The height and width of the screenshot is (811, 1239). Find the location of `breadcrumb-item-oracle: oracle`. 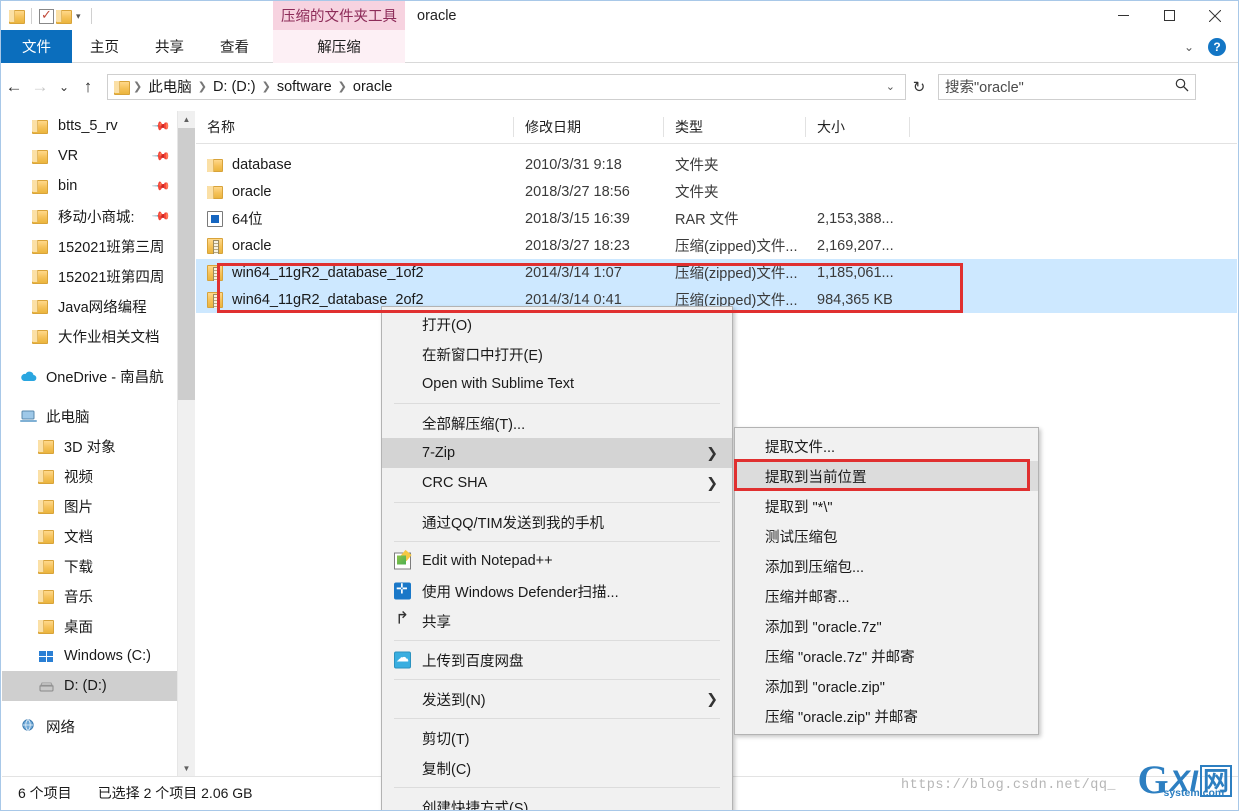

breadcrumb-item-oracle: oracle is located at coordinates (373, 87).